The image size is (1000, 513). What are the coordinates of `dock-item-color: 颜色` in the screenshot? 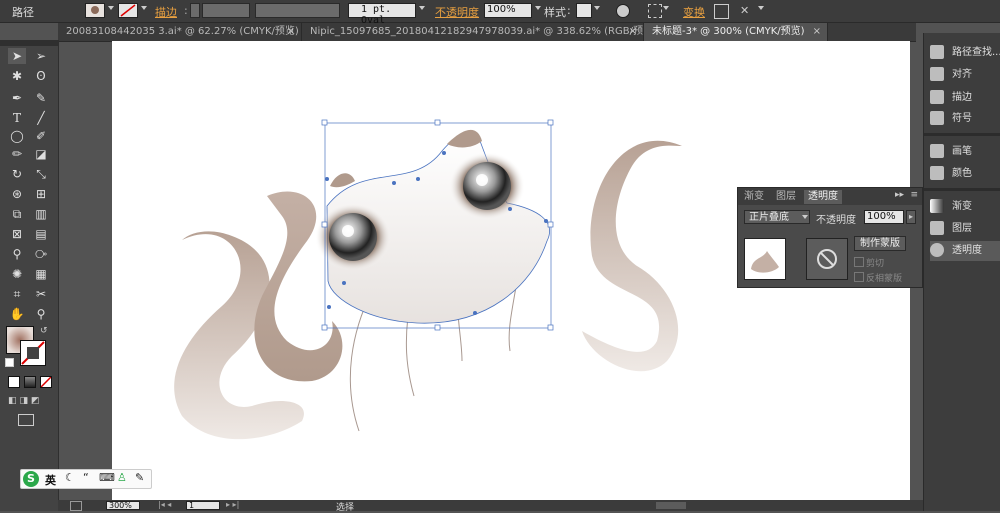 It's located at (965, 174).